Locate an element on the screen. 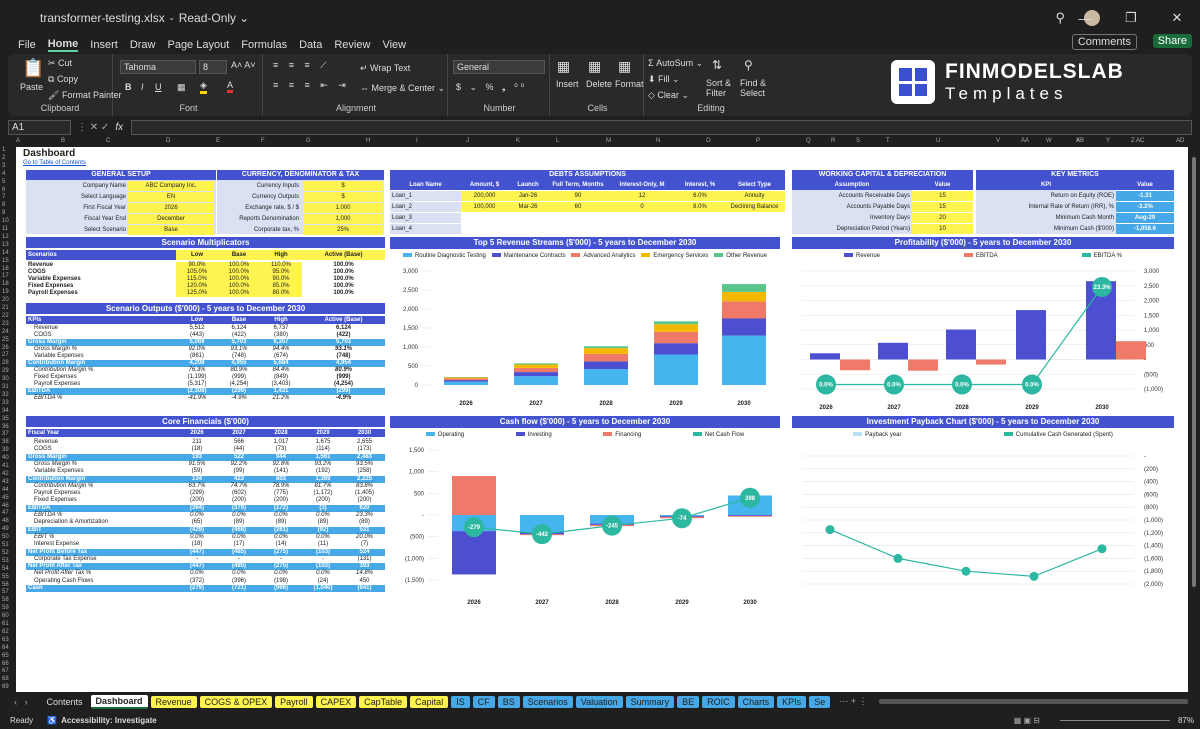 This screenshot has height=729, width=1200. column-header: D is located at coordinates (168, 141).